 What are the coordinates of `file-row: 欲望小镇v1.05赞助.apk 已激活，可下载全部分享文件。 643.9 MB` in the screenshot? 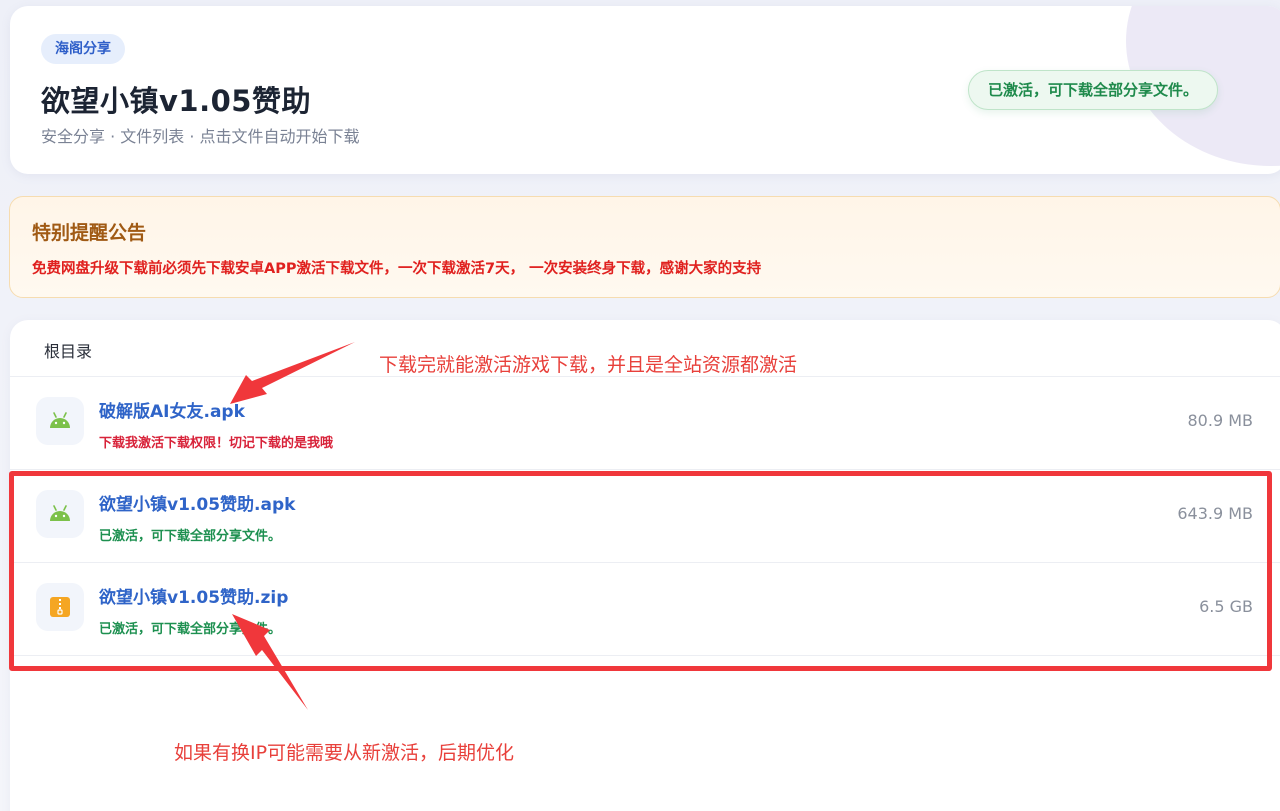 It's located at (645, 516).